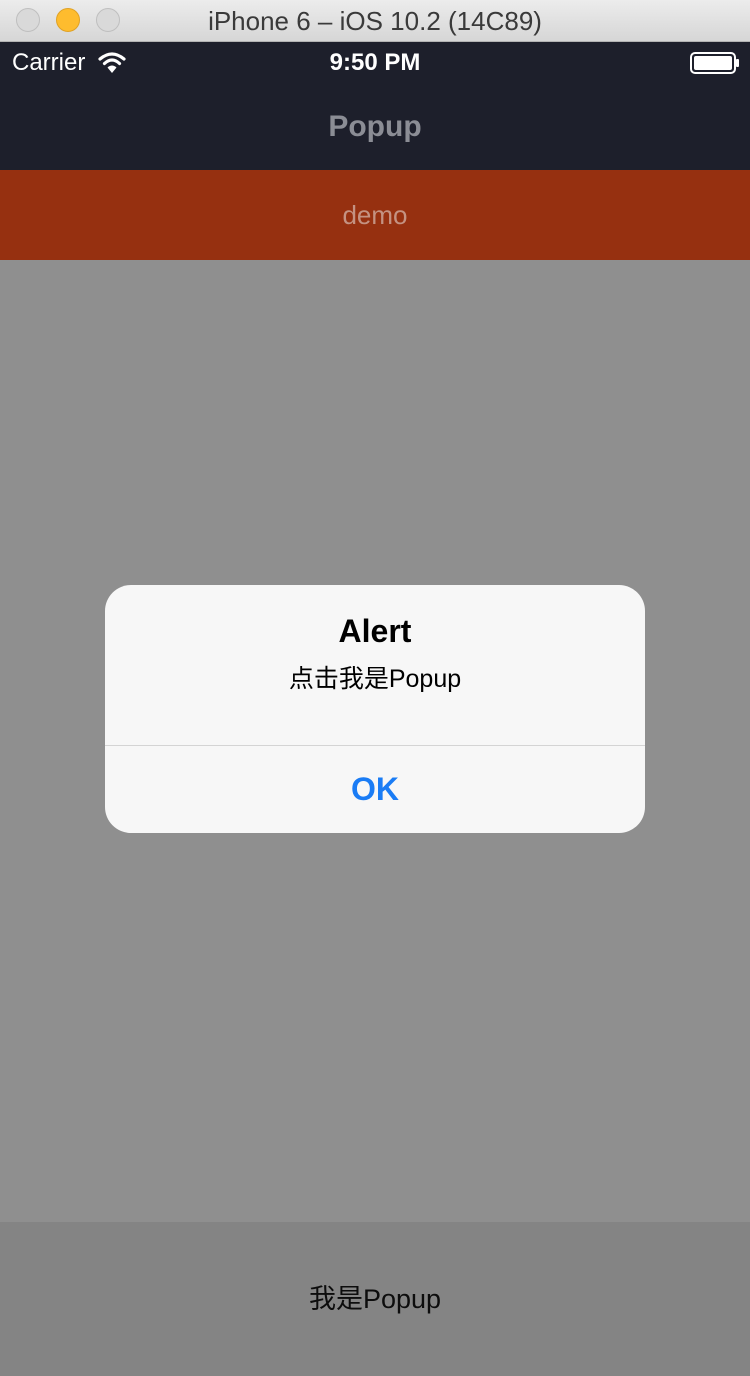 This screenshot has height=1376, width=750. I want to click on popup-label: 我是Popup, so click(375, 1299).